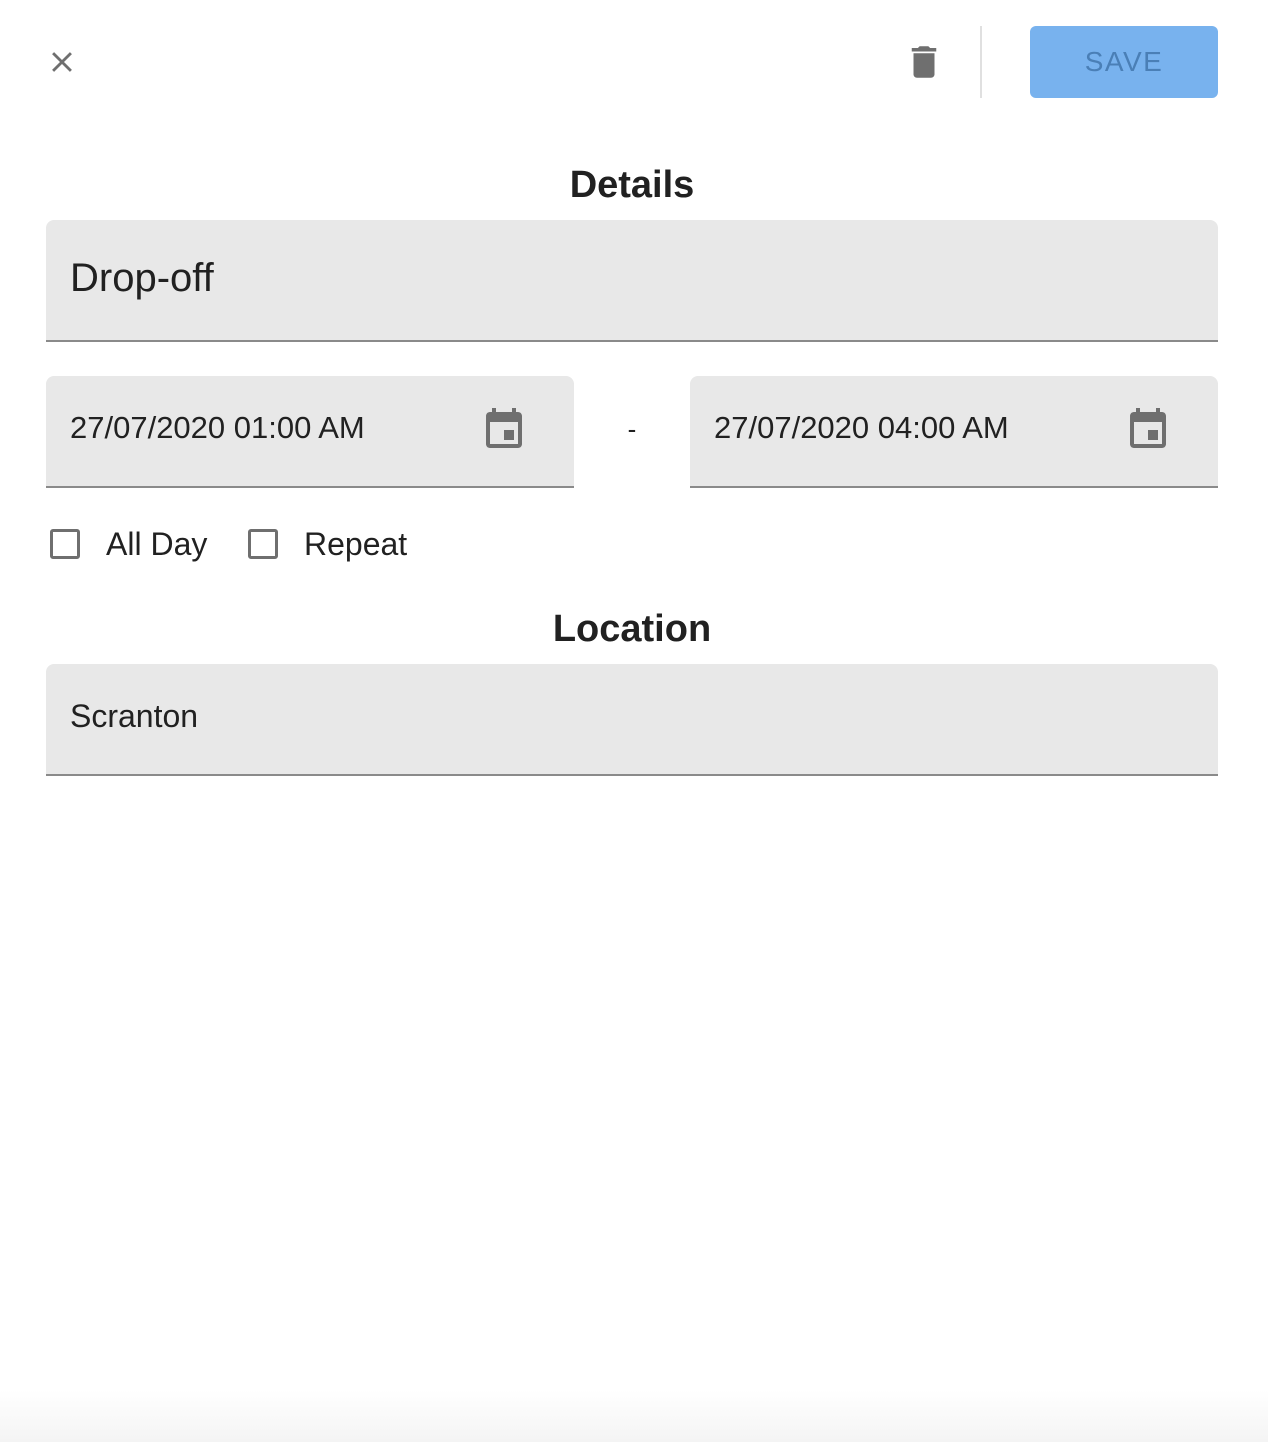 The width and height of the screenshot is (1268, 1442). I want to click on all-day-checkbox, so click(65, 544).